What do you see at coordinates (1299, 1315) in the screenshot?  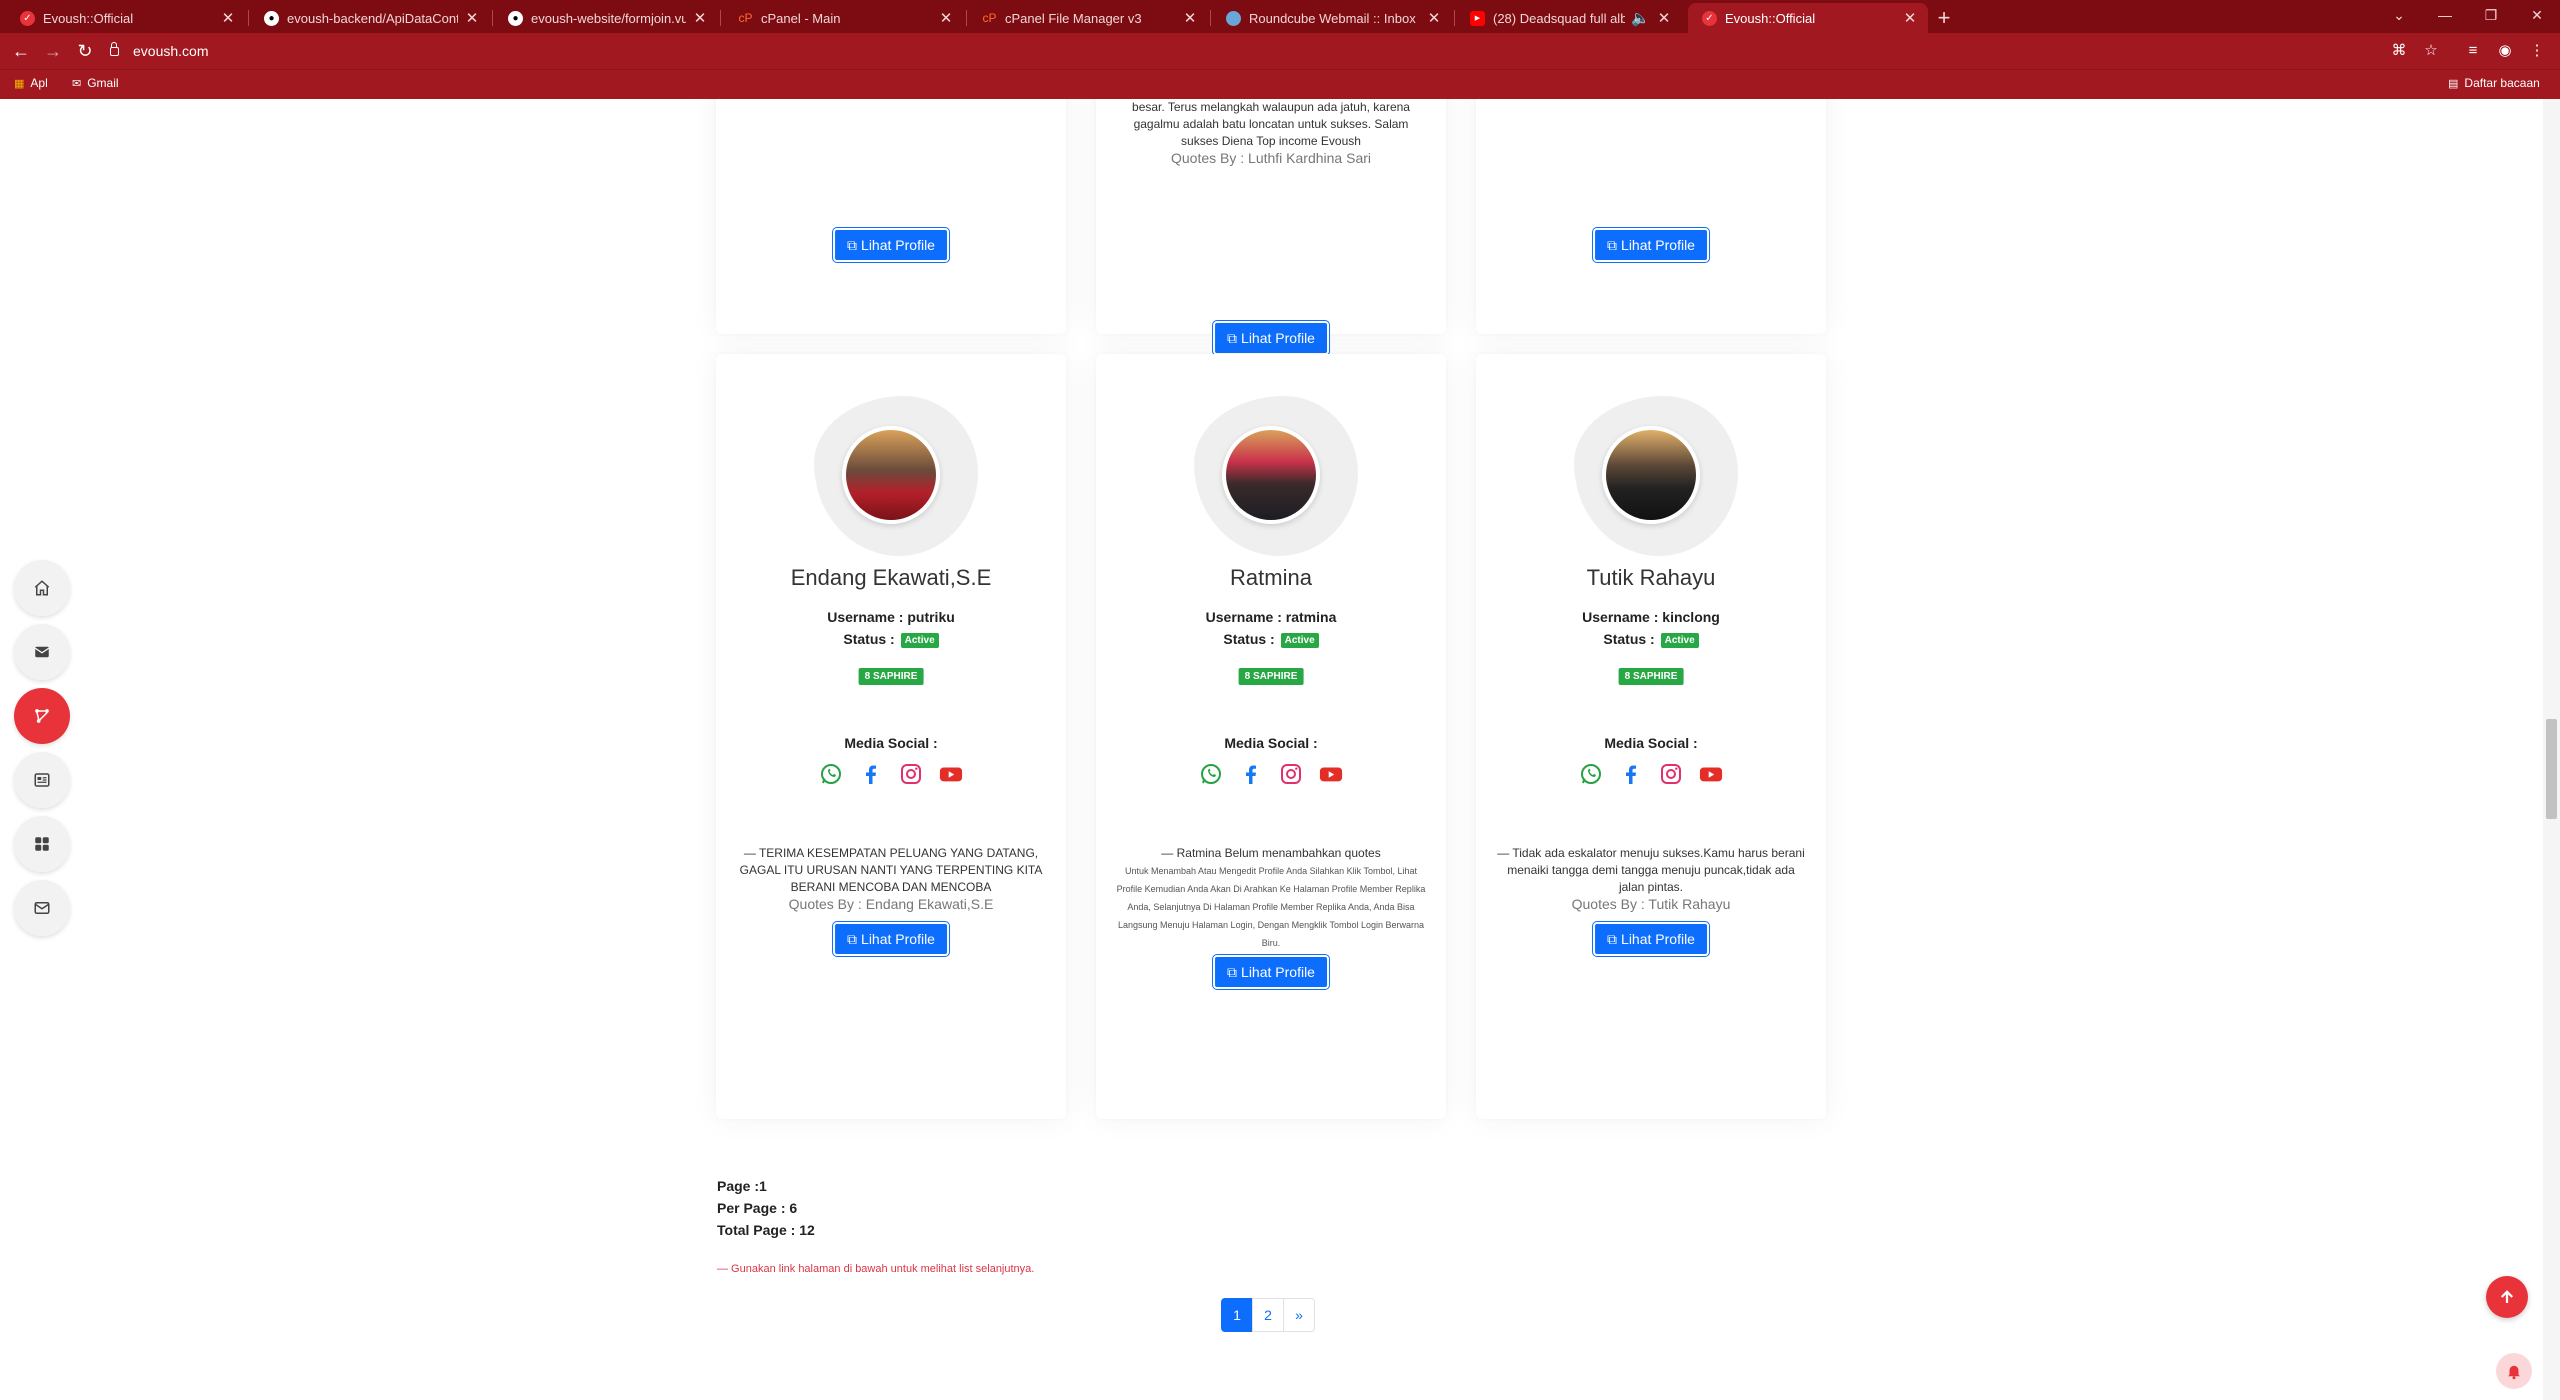 I see `page-next: »` at bounding box center [1299, 1315].